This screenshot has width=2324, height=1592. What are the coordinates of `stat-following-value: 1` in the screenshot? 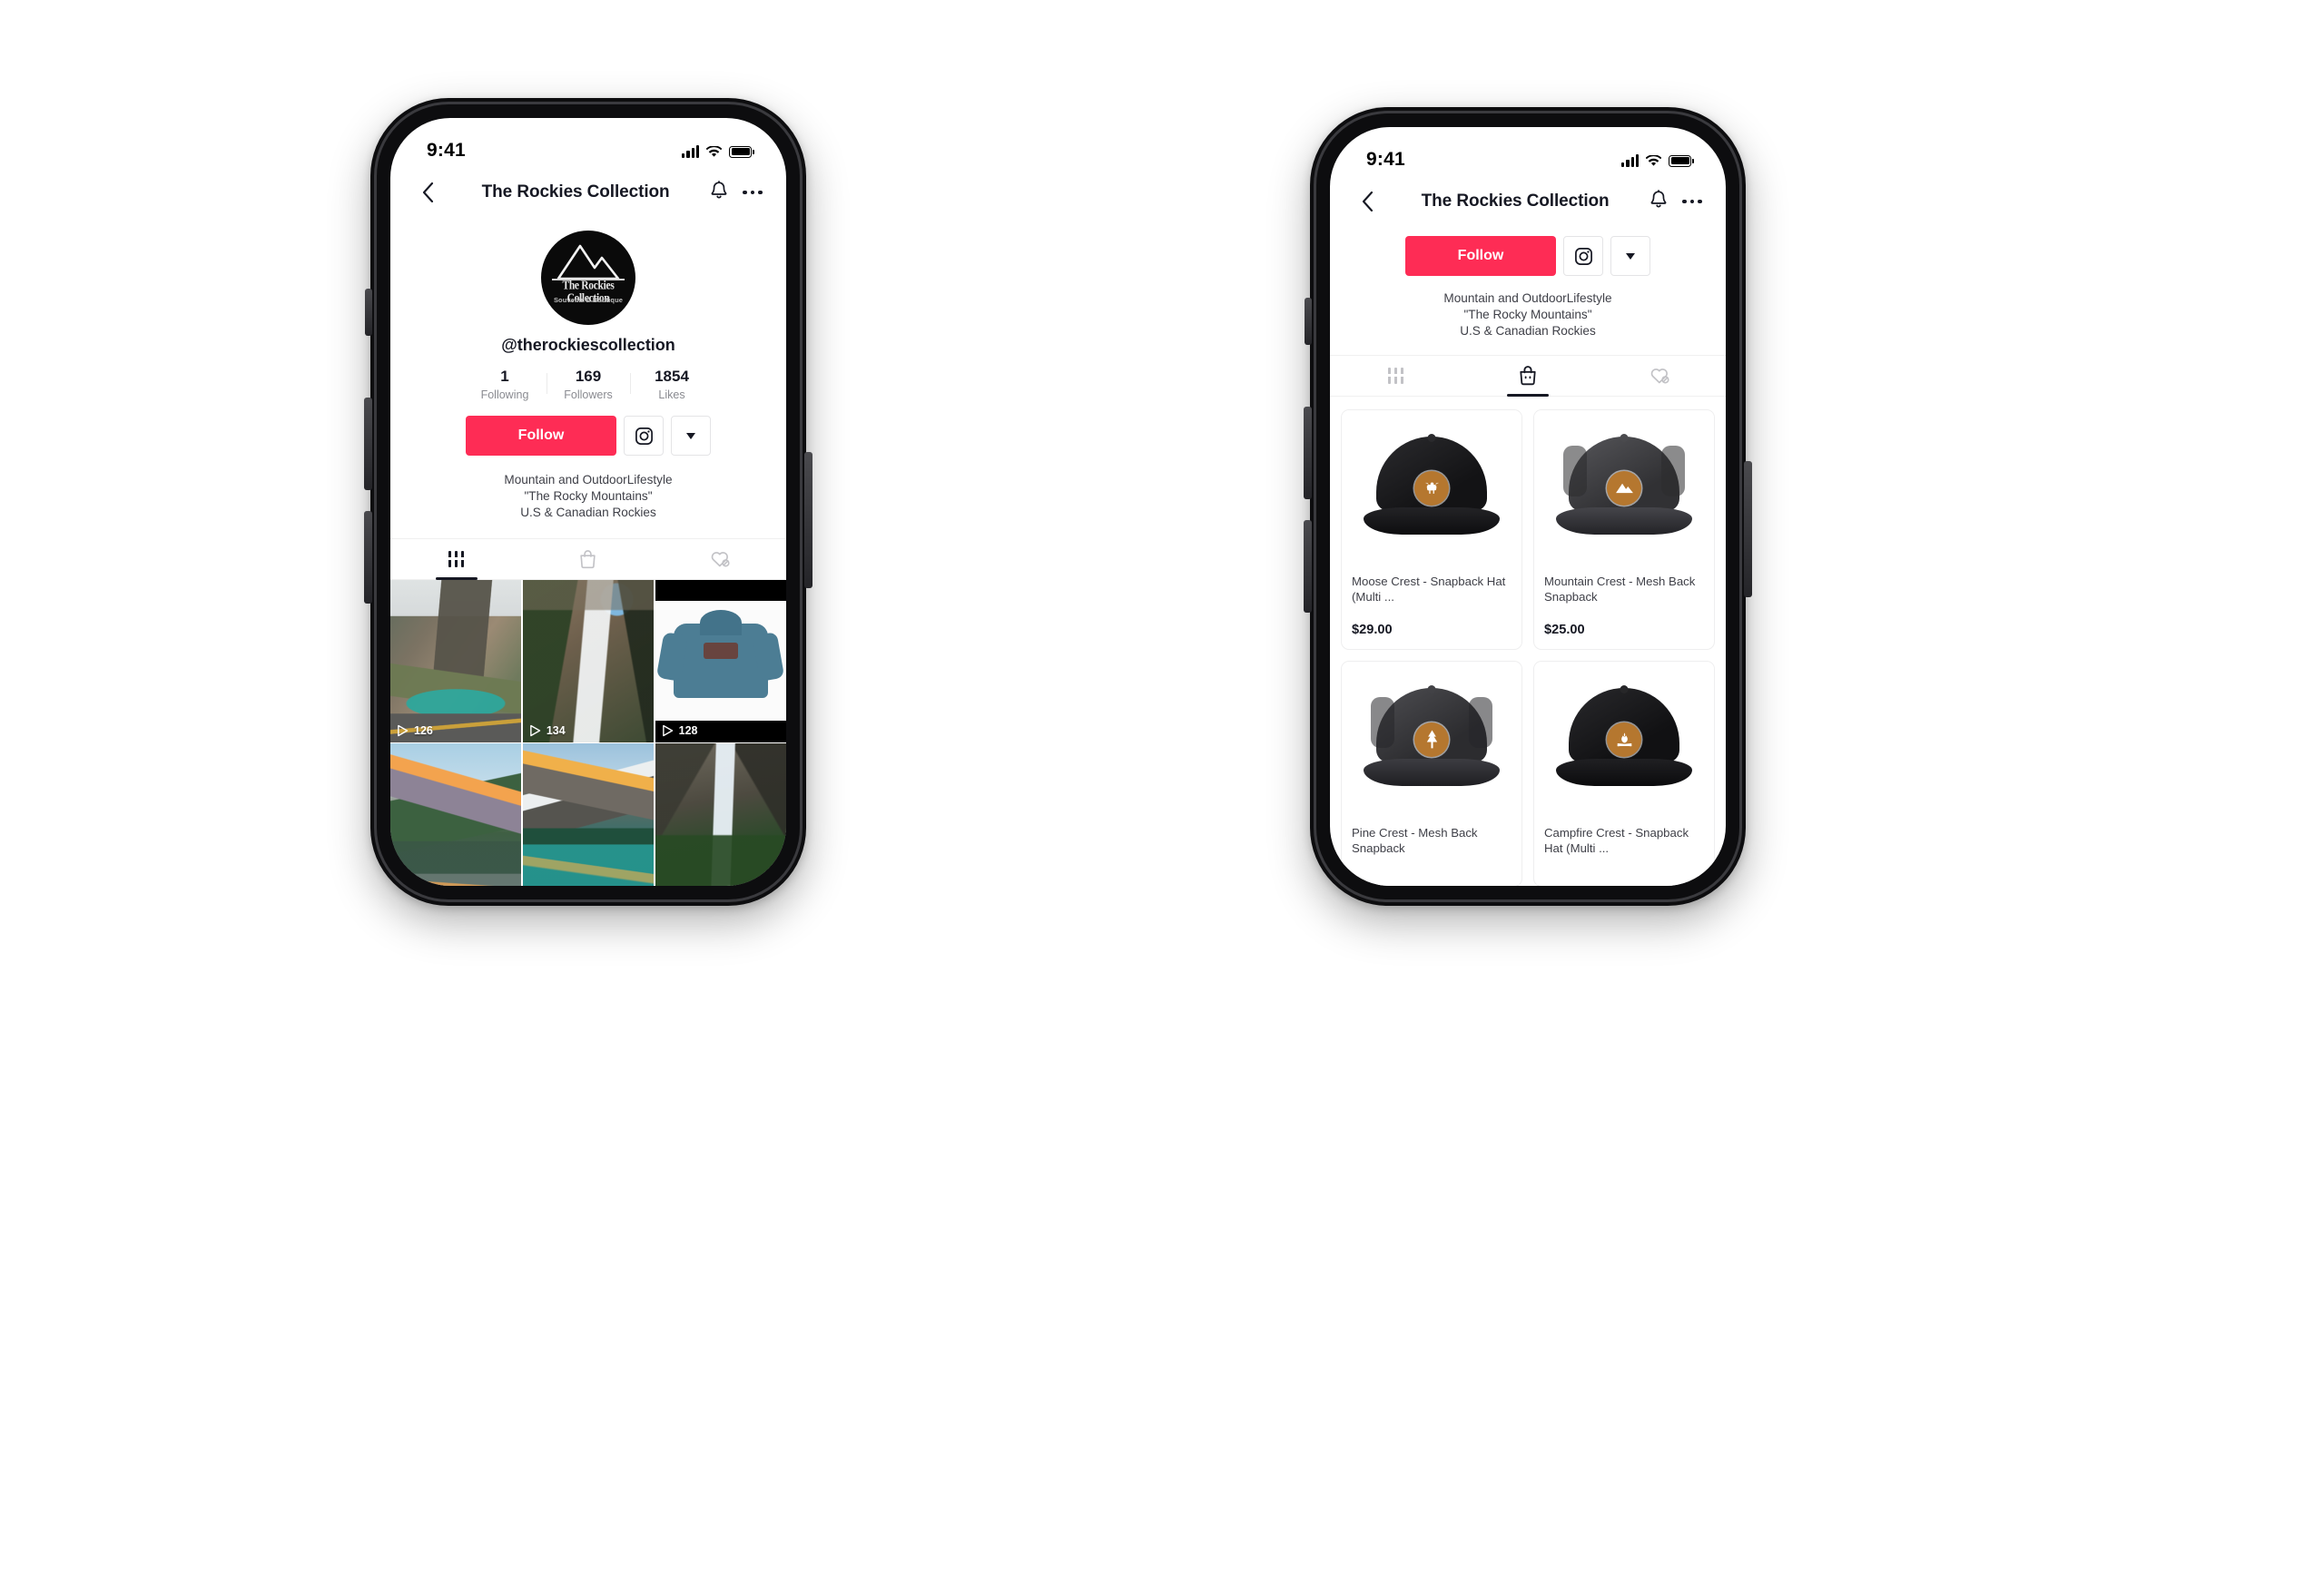 It's located at (504, 376).